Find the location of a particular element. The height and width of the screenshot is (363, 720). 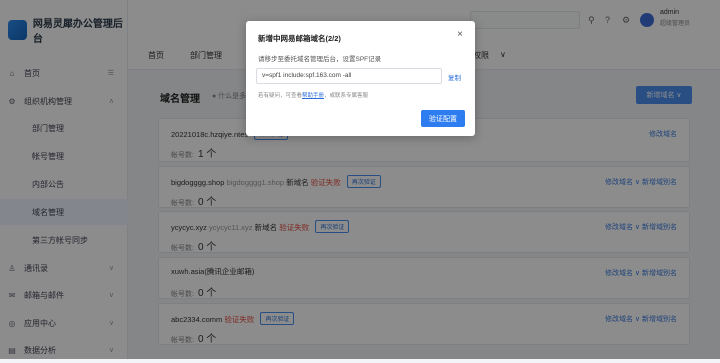

close-icon: × is located at coordinates (460, 34).